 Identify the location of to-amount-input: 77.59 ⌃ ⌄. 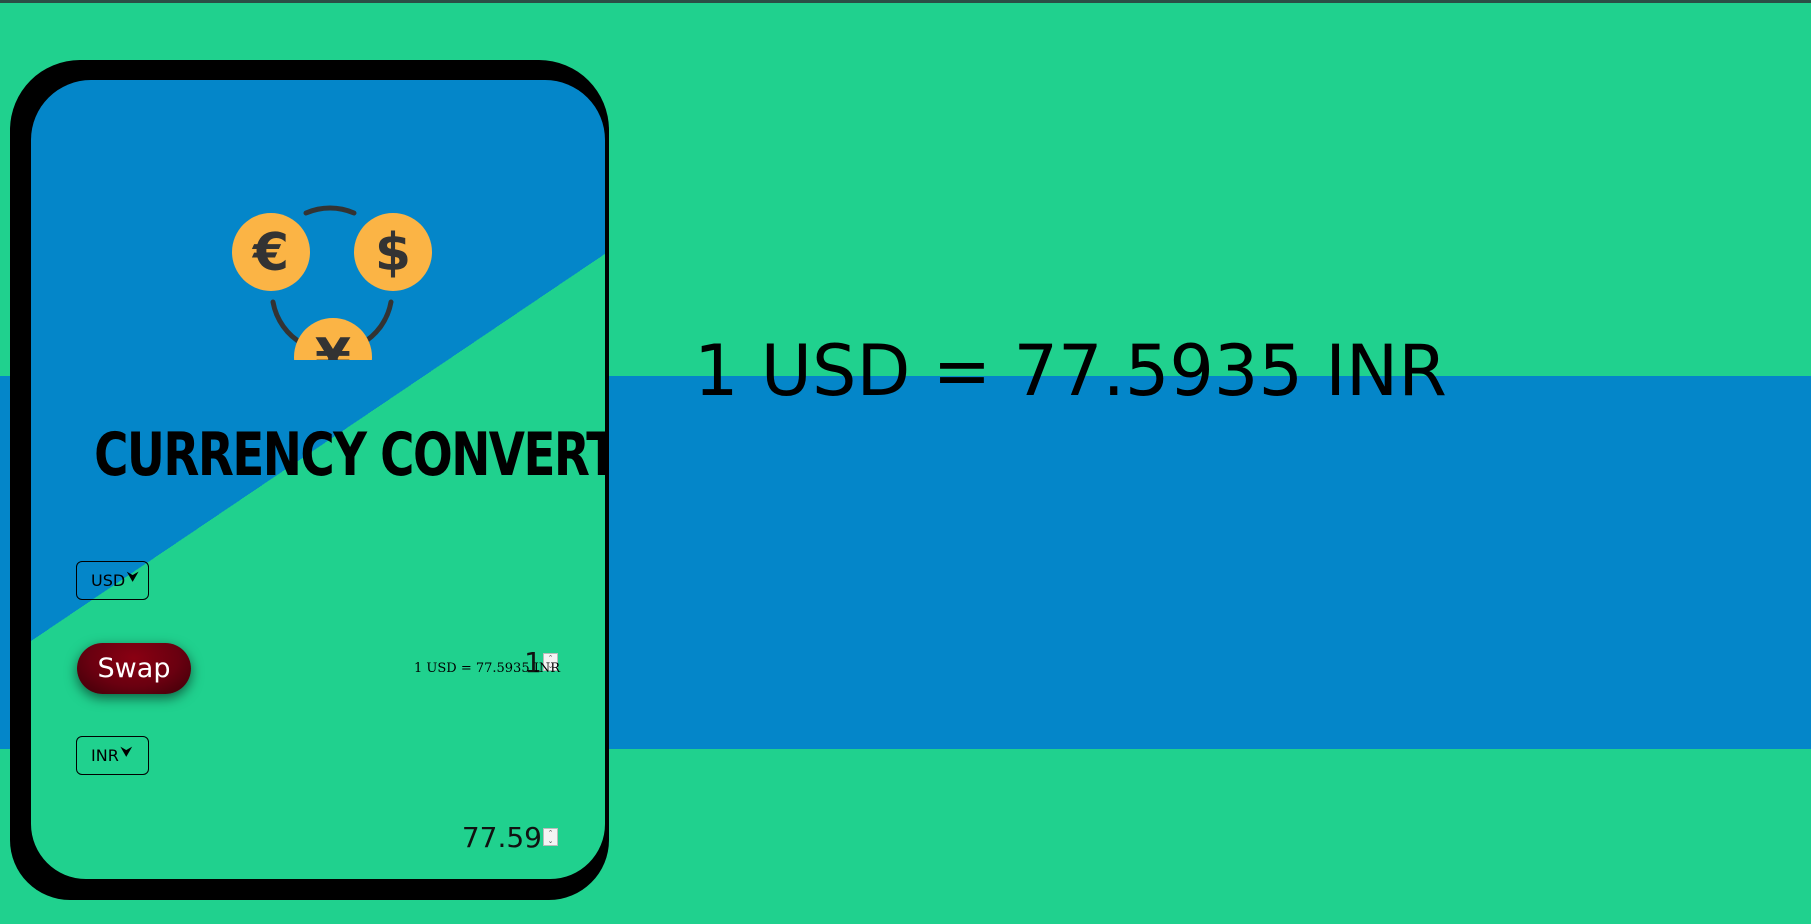
(510, 837).